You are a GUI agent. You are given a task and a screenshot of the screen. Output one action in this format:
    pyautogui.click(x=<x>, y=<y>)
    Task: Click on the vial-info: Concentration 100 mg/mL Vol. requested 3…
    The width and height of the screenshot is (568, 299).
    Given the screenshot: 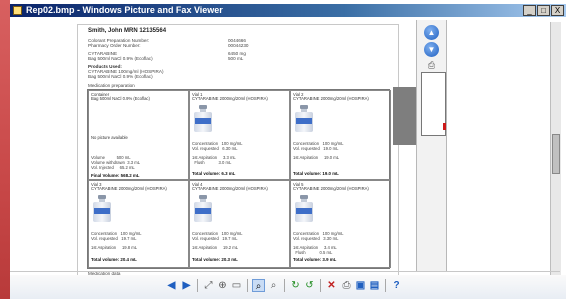 What is the action you would take?
    pyautogui.click(x=318, y=236)
    